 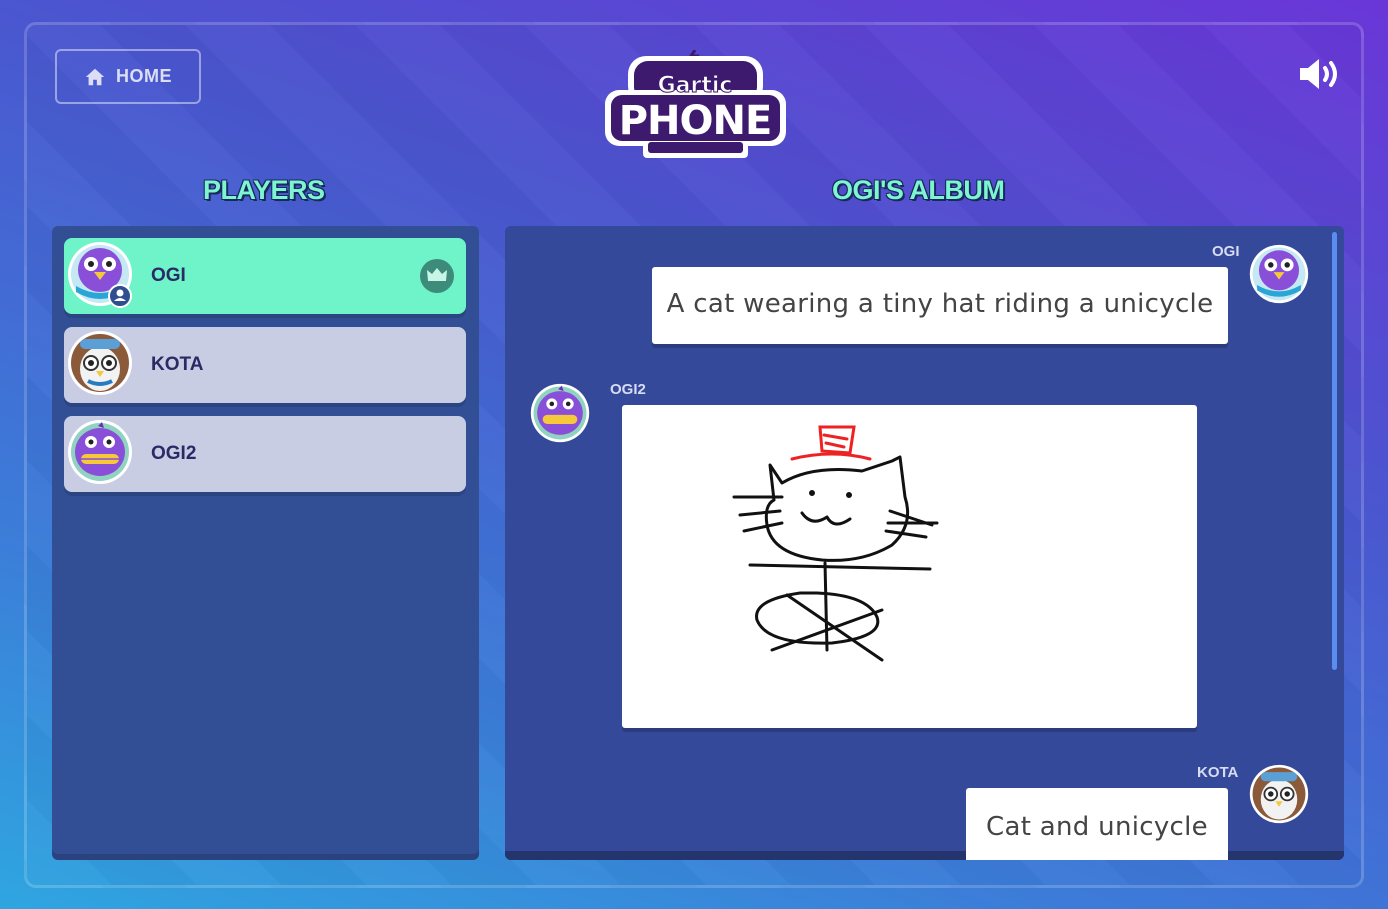 I want to click on drawing-message, so click(x=909, y=566).